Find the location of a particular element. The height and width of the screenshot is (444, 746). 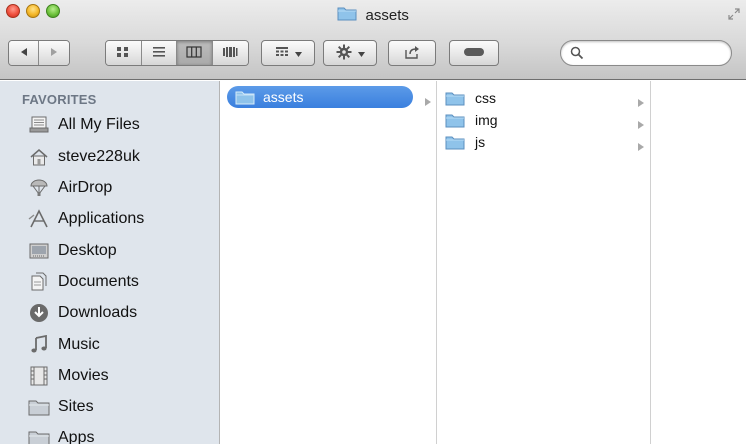

window-title-group: assets is located at coordinates (373, 15).